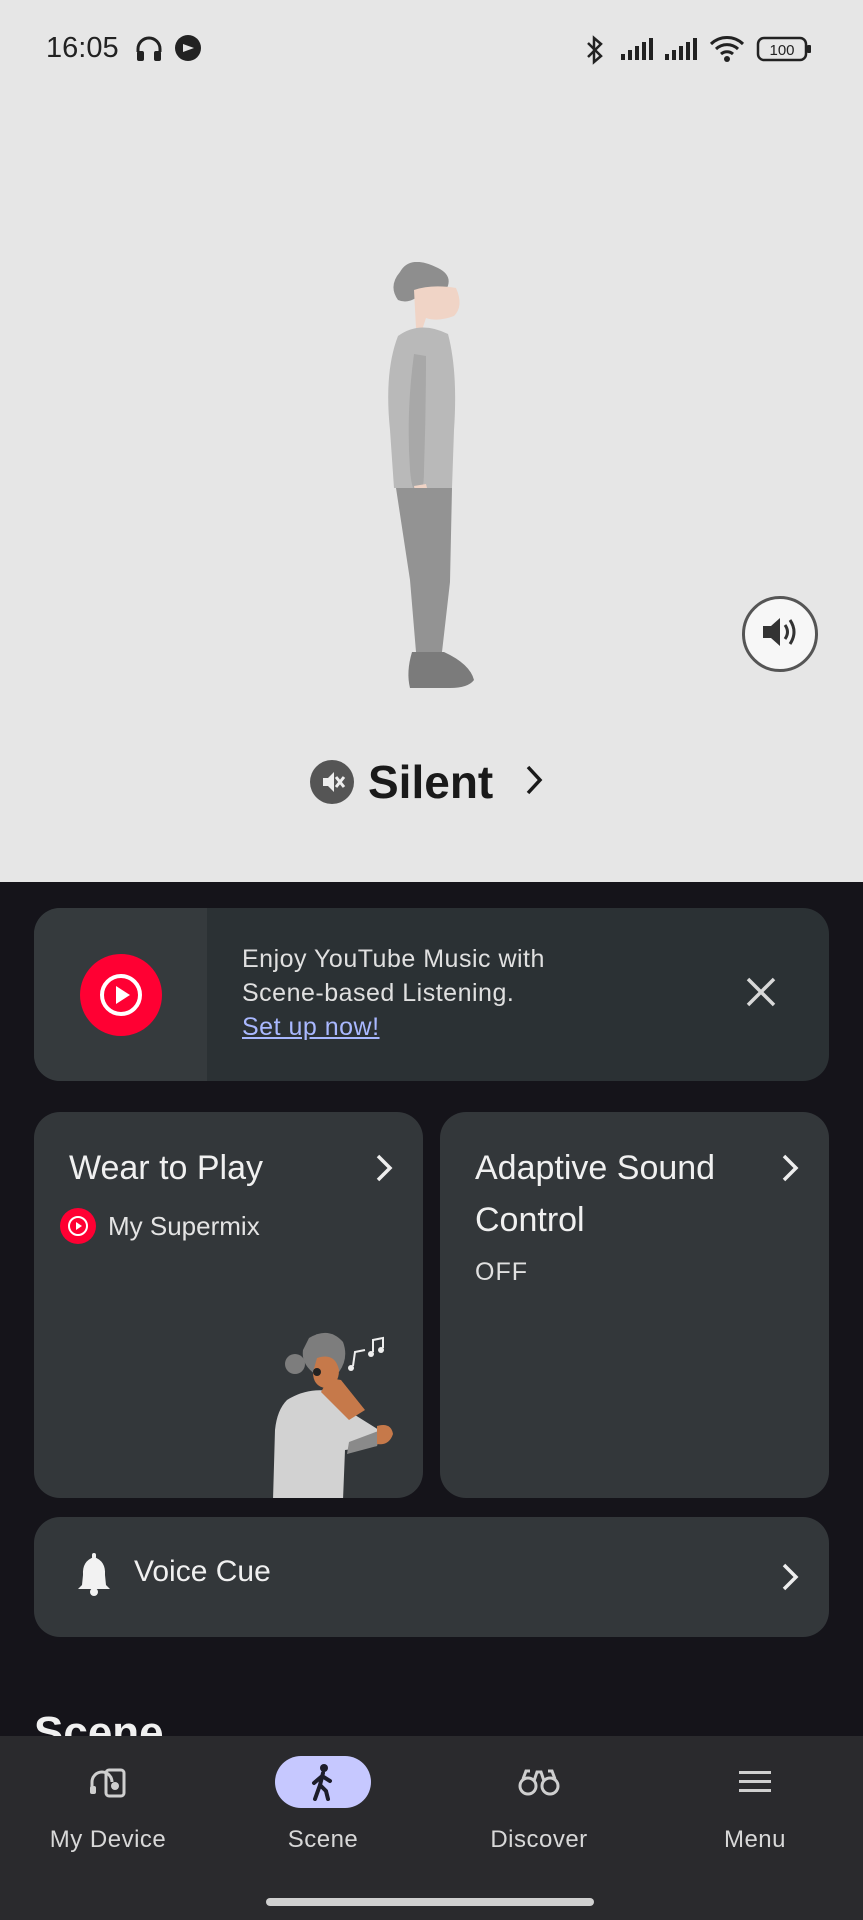  What do you see at coordinates (94, 1577) in the screenshot?
I see `bell-icon` at bounding box center [94, 1577].